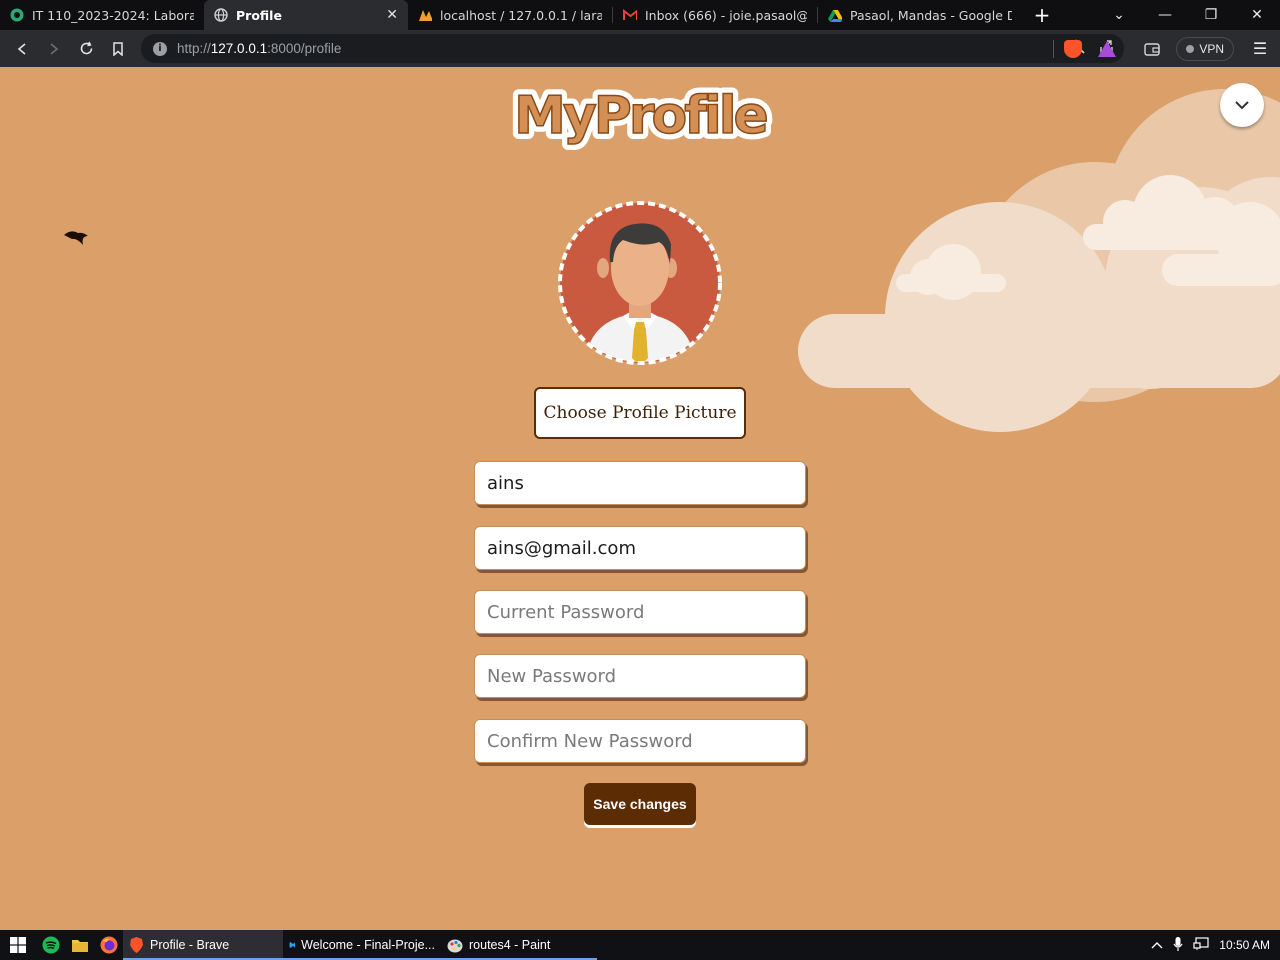  What do you see at coordinates (1178, 945) in the screenshot?
I see `microphone-icon` at bounding box center [1178, 945].